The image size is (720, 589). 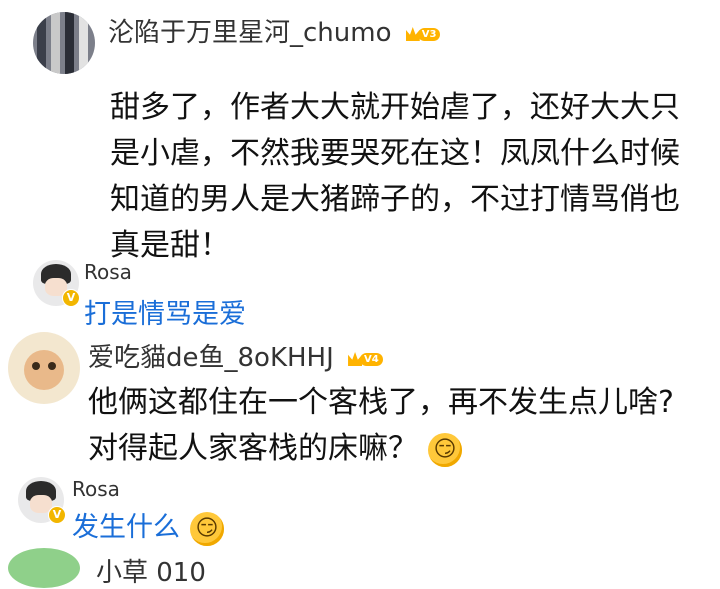 What do you see at coordinates (274, 30) in the screenshot?
I see `username: 沦陷于万里星河_chumo V3` at bounding box center [274, 30].